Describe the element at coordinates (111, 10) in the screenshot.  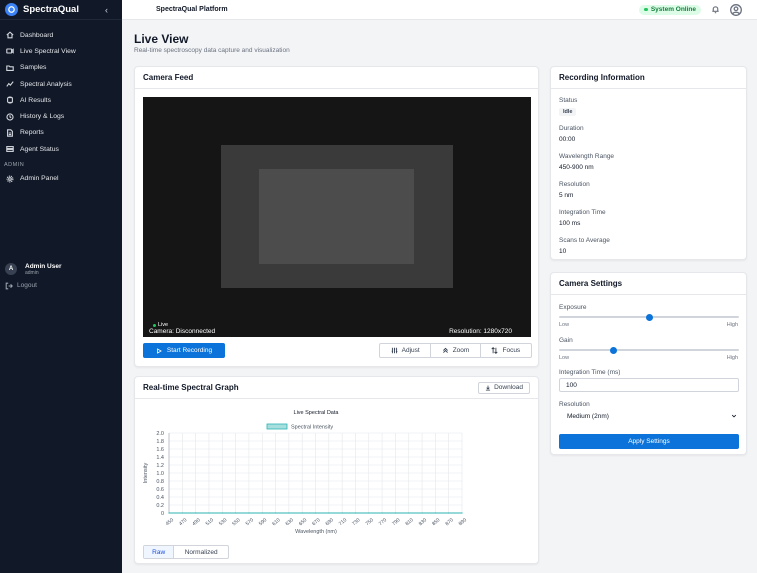
I see `collapse-sidebar-button: ‹` at that location.